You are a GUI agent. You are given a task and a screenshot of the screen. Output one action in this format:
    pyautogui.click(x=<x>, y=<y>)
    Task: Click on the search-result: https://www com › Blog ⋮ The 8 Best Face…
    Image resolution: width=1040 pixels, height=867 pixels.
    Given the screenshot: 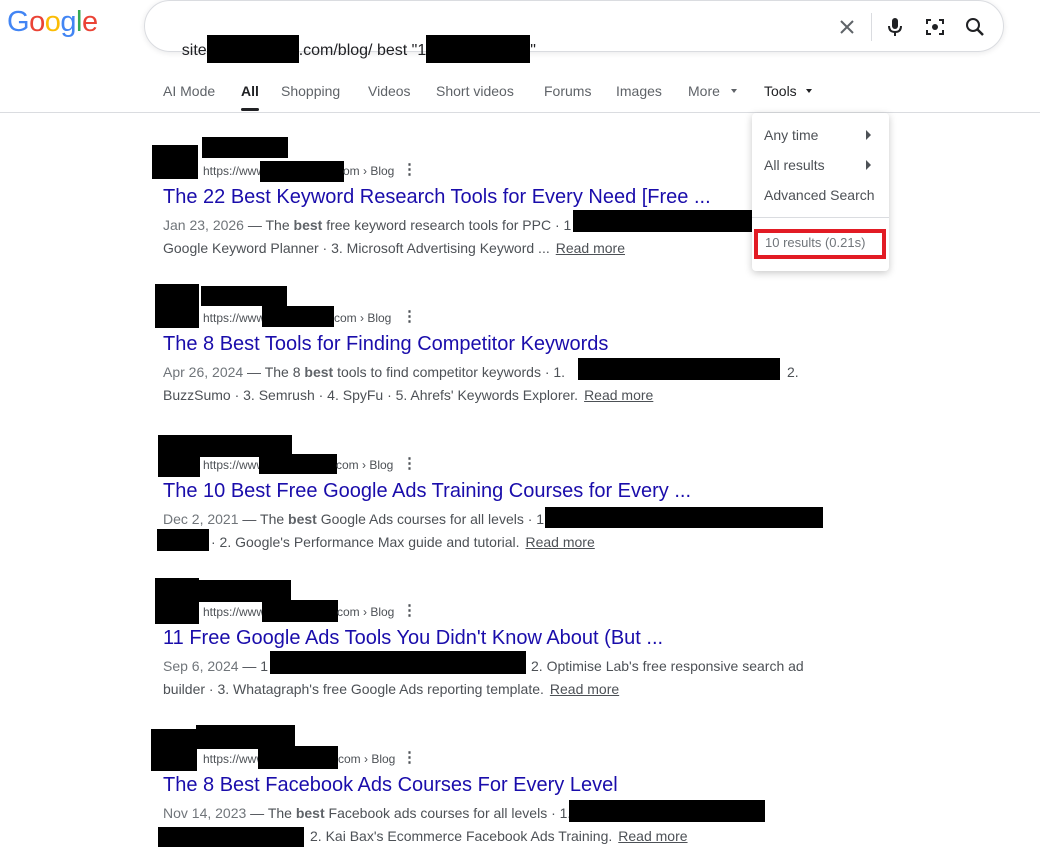 What is the action you would take?
    pyautogui.click(x=430, y=790)
    